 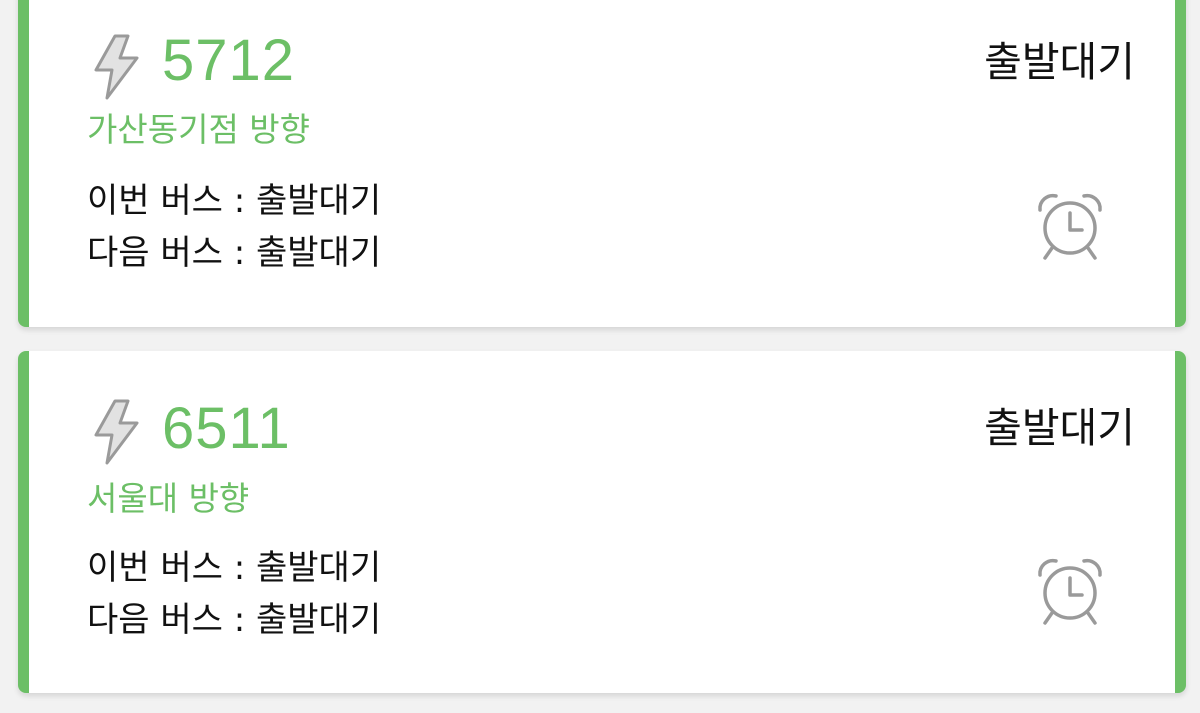 I want to click on route-direction: 서울대 방향, so click(x=168, y=498).